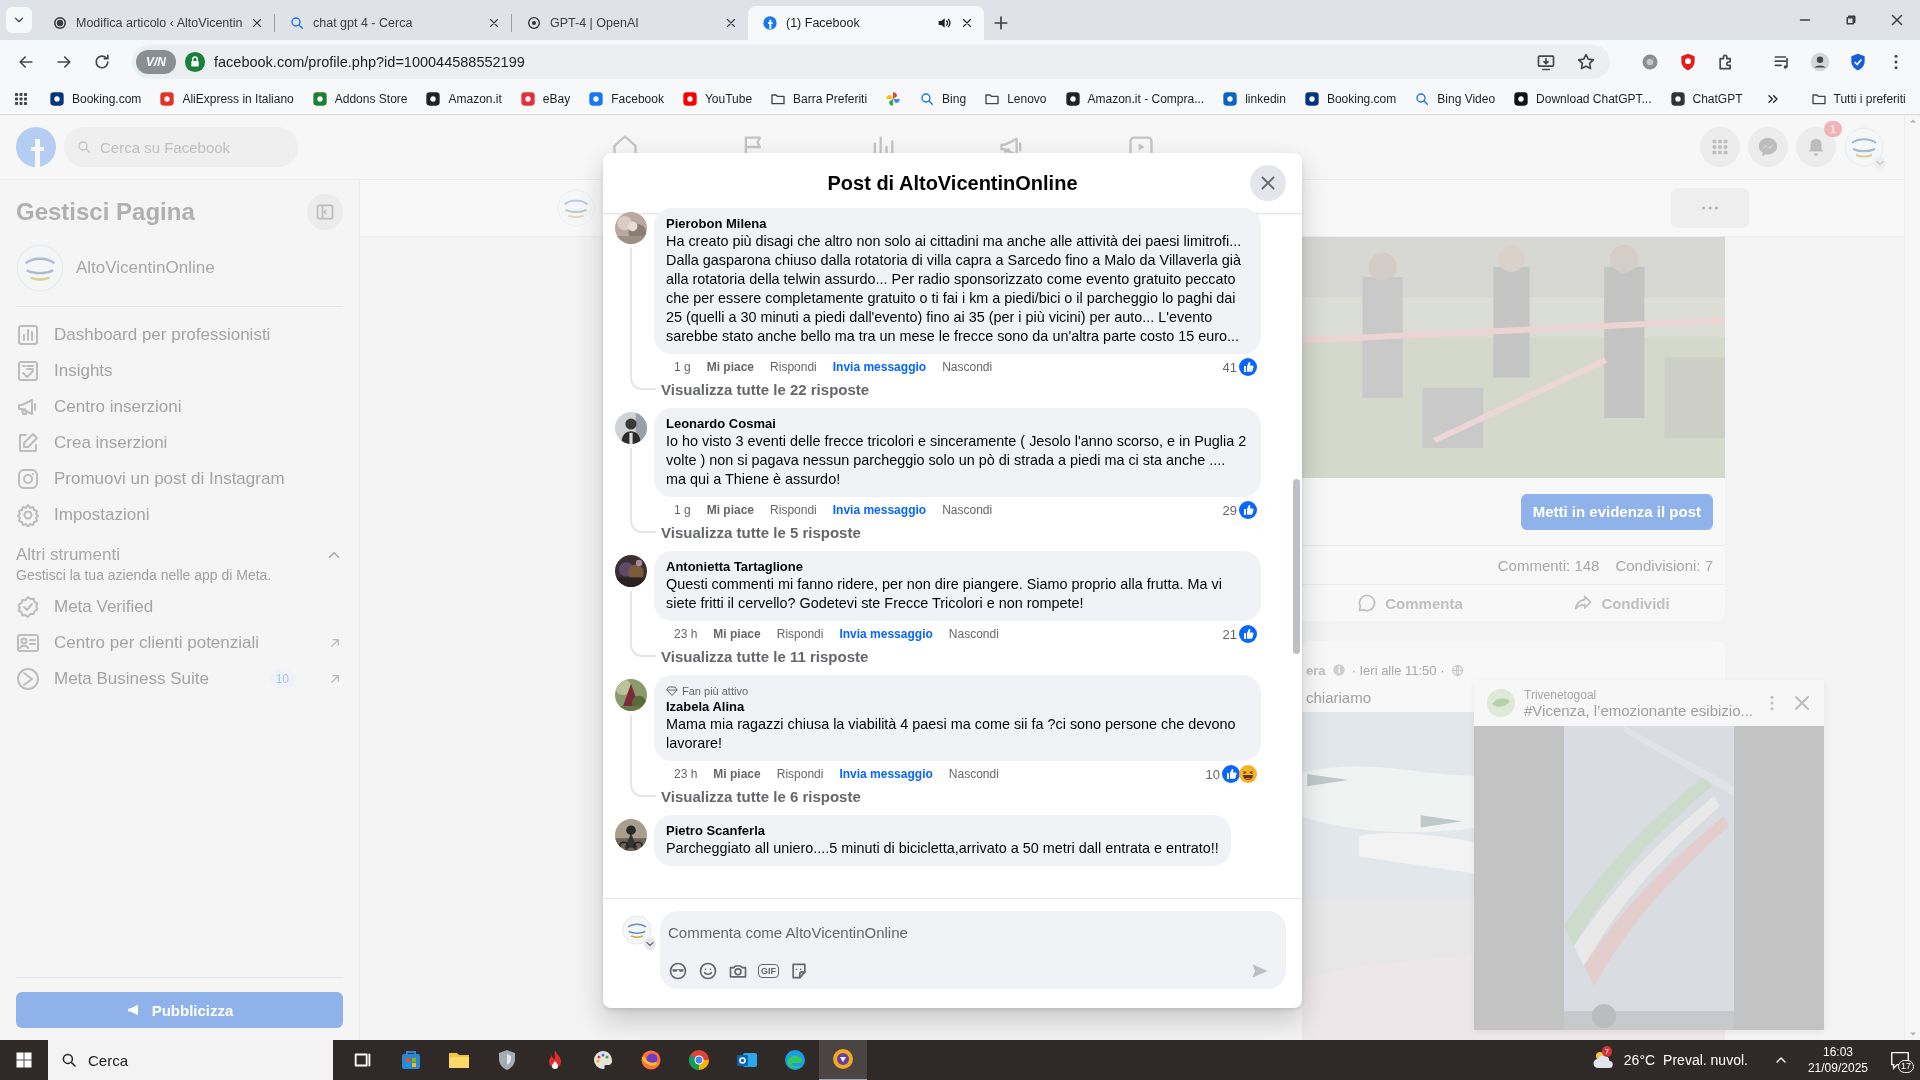 The height and width of the screenshot is (1080, 1920). I want to click on bookmark: Bing Video, so click(1455, 99).